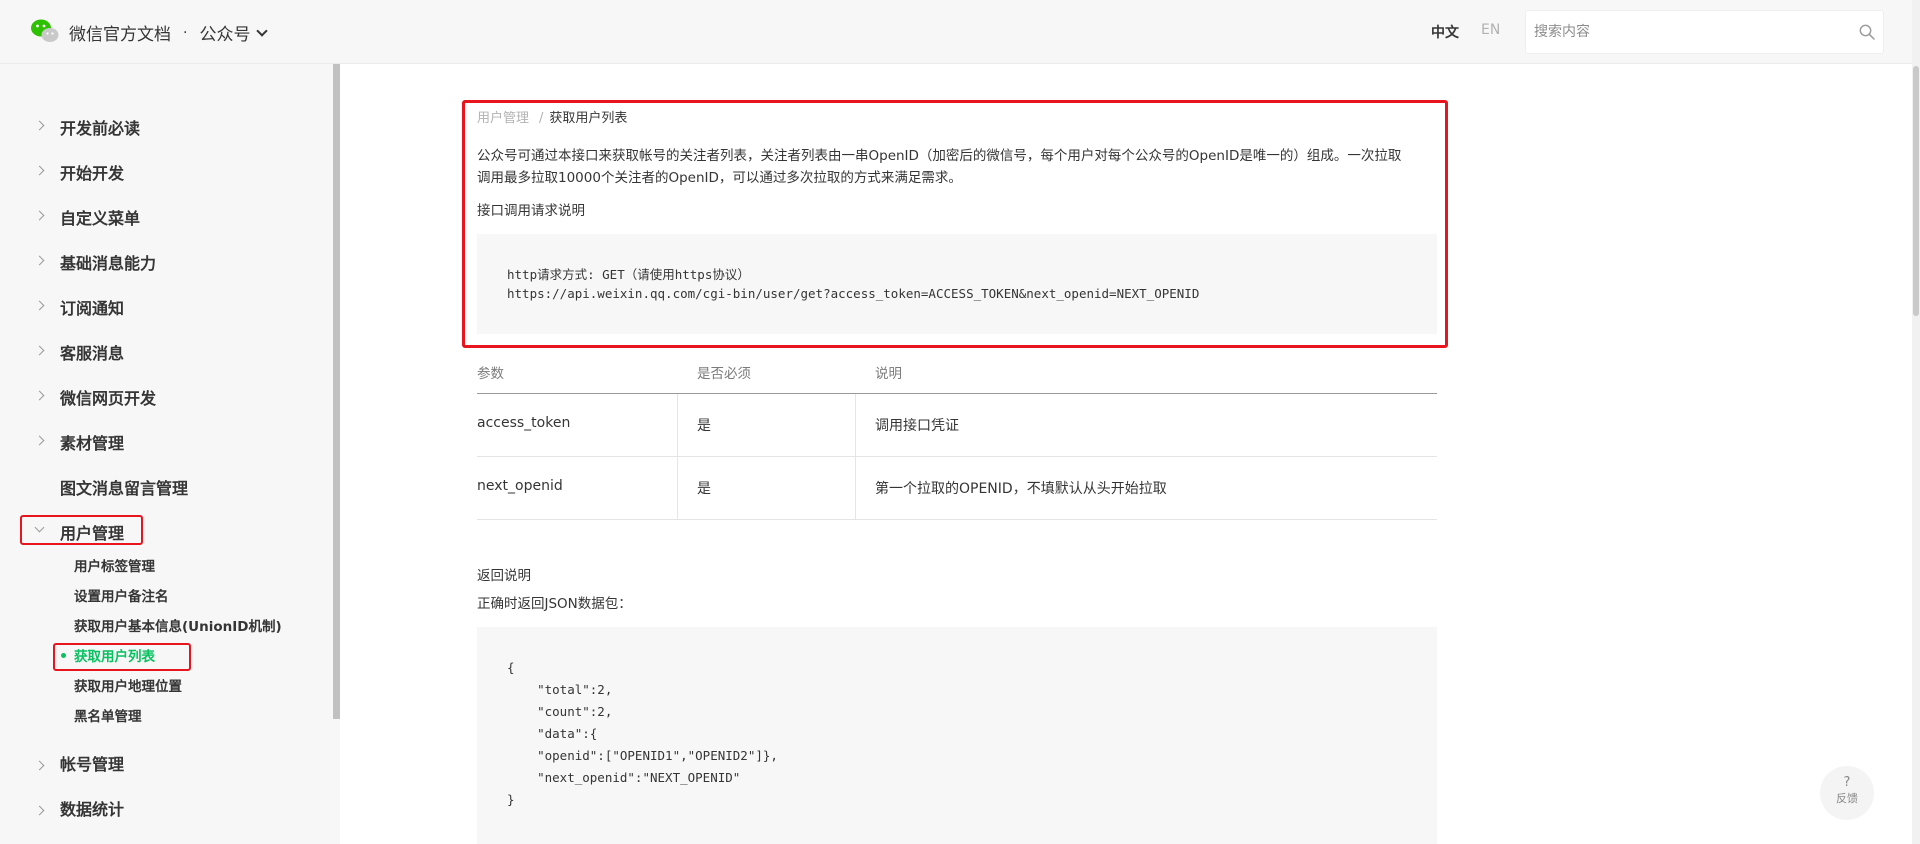 The height and width of the screenshot is (844, 1920). Describe the element at coordinates (92, 172) in the screenshot. I see `sidebar-item-start-dev: 开始开发` at that location.